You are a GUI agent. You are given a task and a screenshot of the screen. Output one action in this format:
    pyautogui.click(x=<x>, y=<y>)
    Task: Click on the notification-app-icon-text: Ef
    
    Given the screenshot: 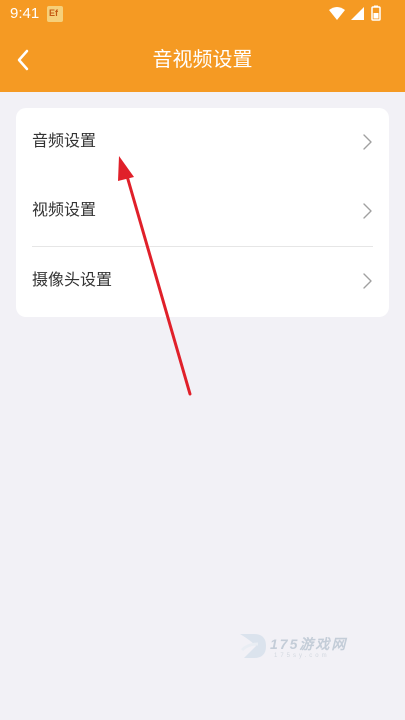 What is the action you would take?
    pyautogui.click(x=53, y=13)
    